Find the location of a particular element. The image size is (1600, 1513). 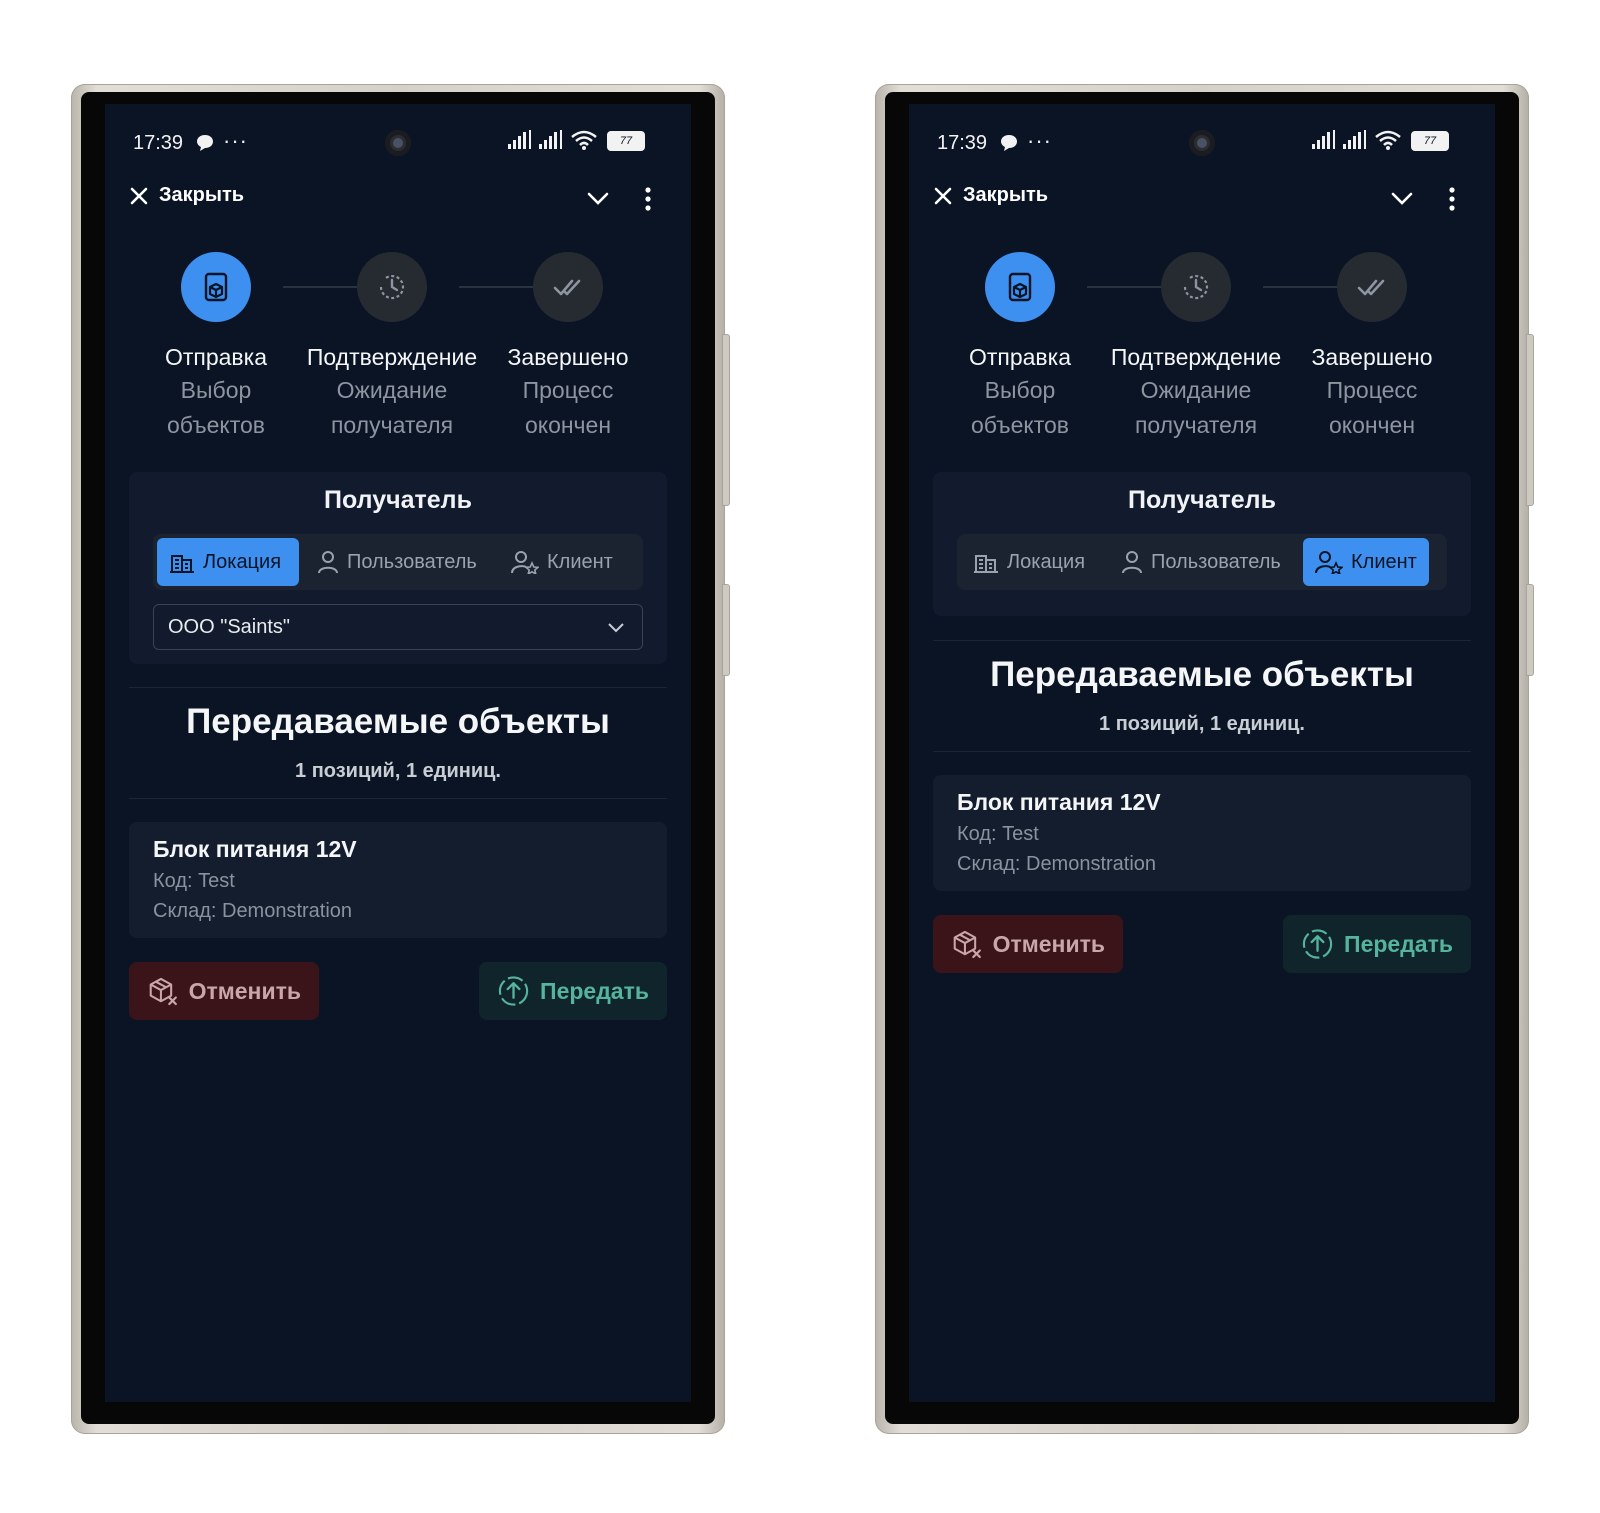

send-label: Передать is located at coordinates (594, 990).